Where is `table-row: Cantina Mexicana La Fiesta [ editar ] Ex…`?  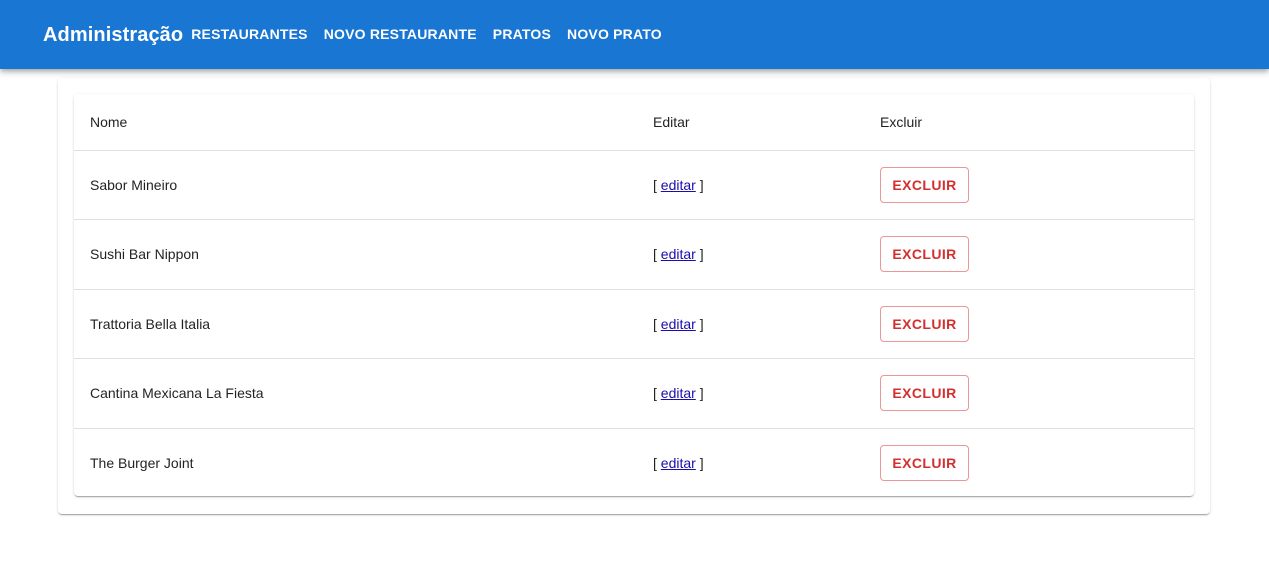
table-row: Cantina Mexicana La Fiesta [ editar ] Ex… is located at coordinates (634, 393).